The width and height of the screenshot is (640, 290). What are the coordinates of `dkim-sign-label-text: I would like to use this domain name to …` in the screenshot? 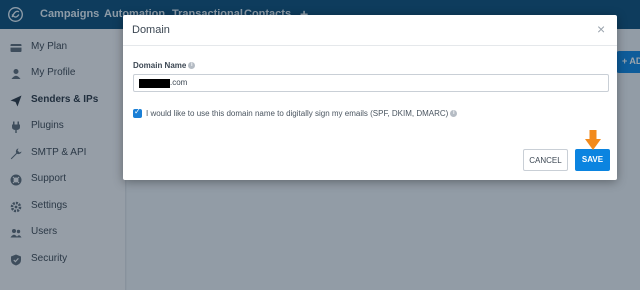 It's located at (297, 113).